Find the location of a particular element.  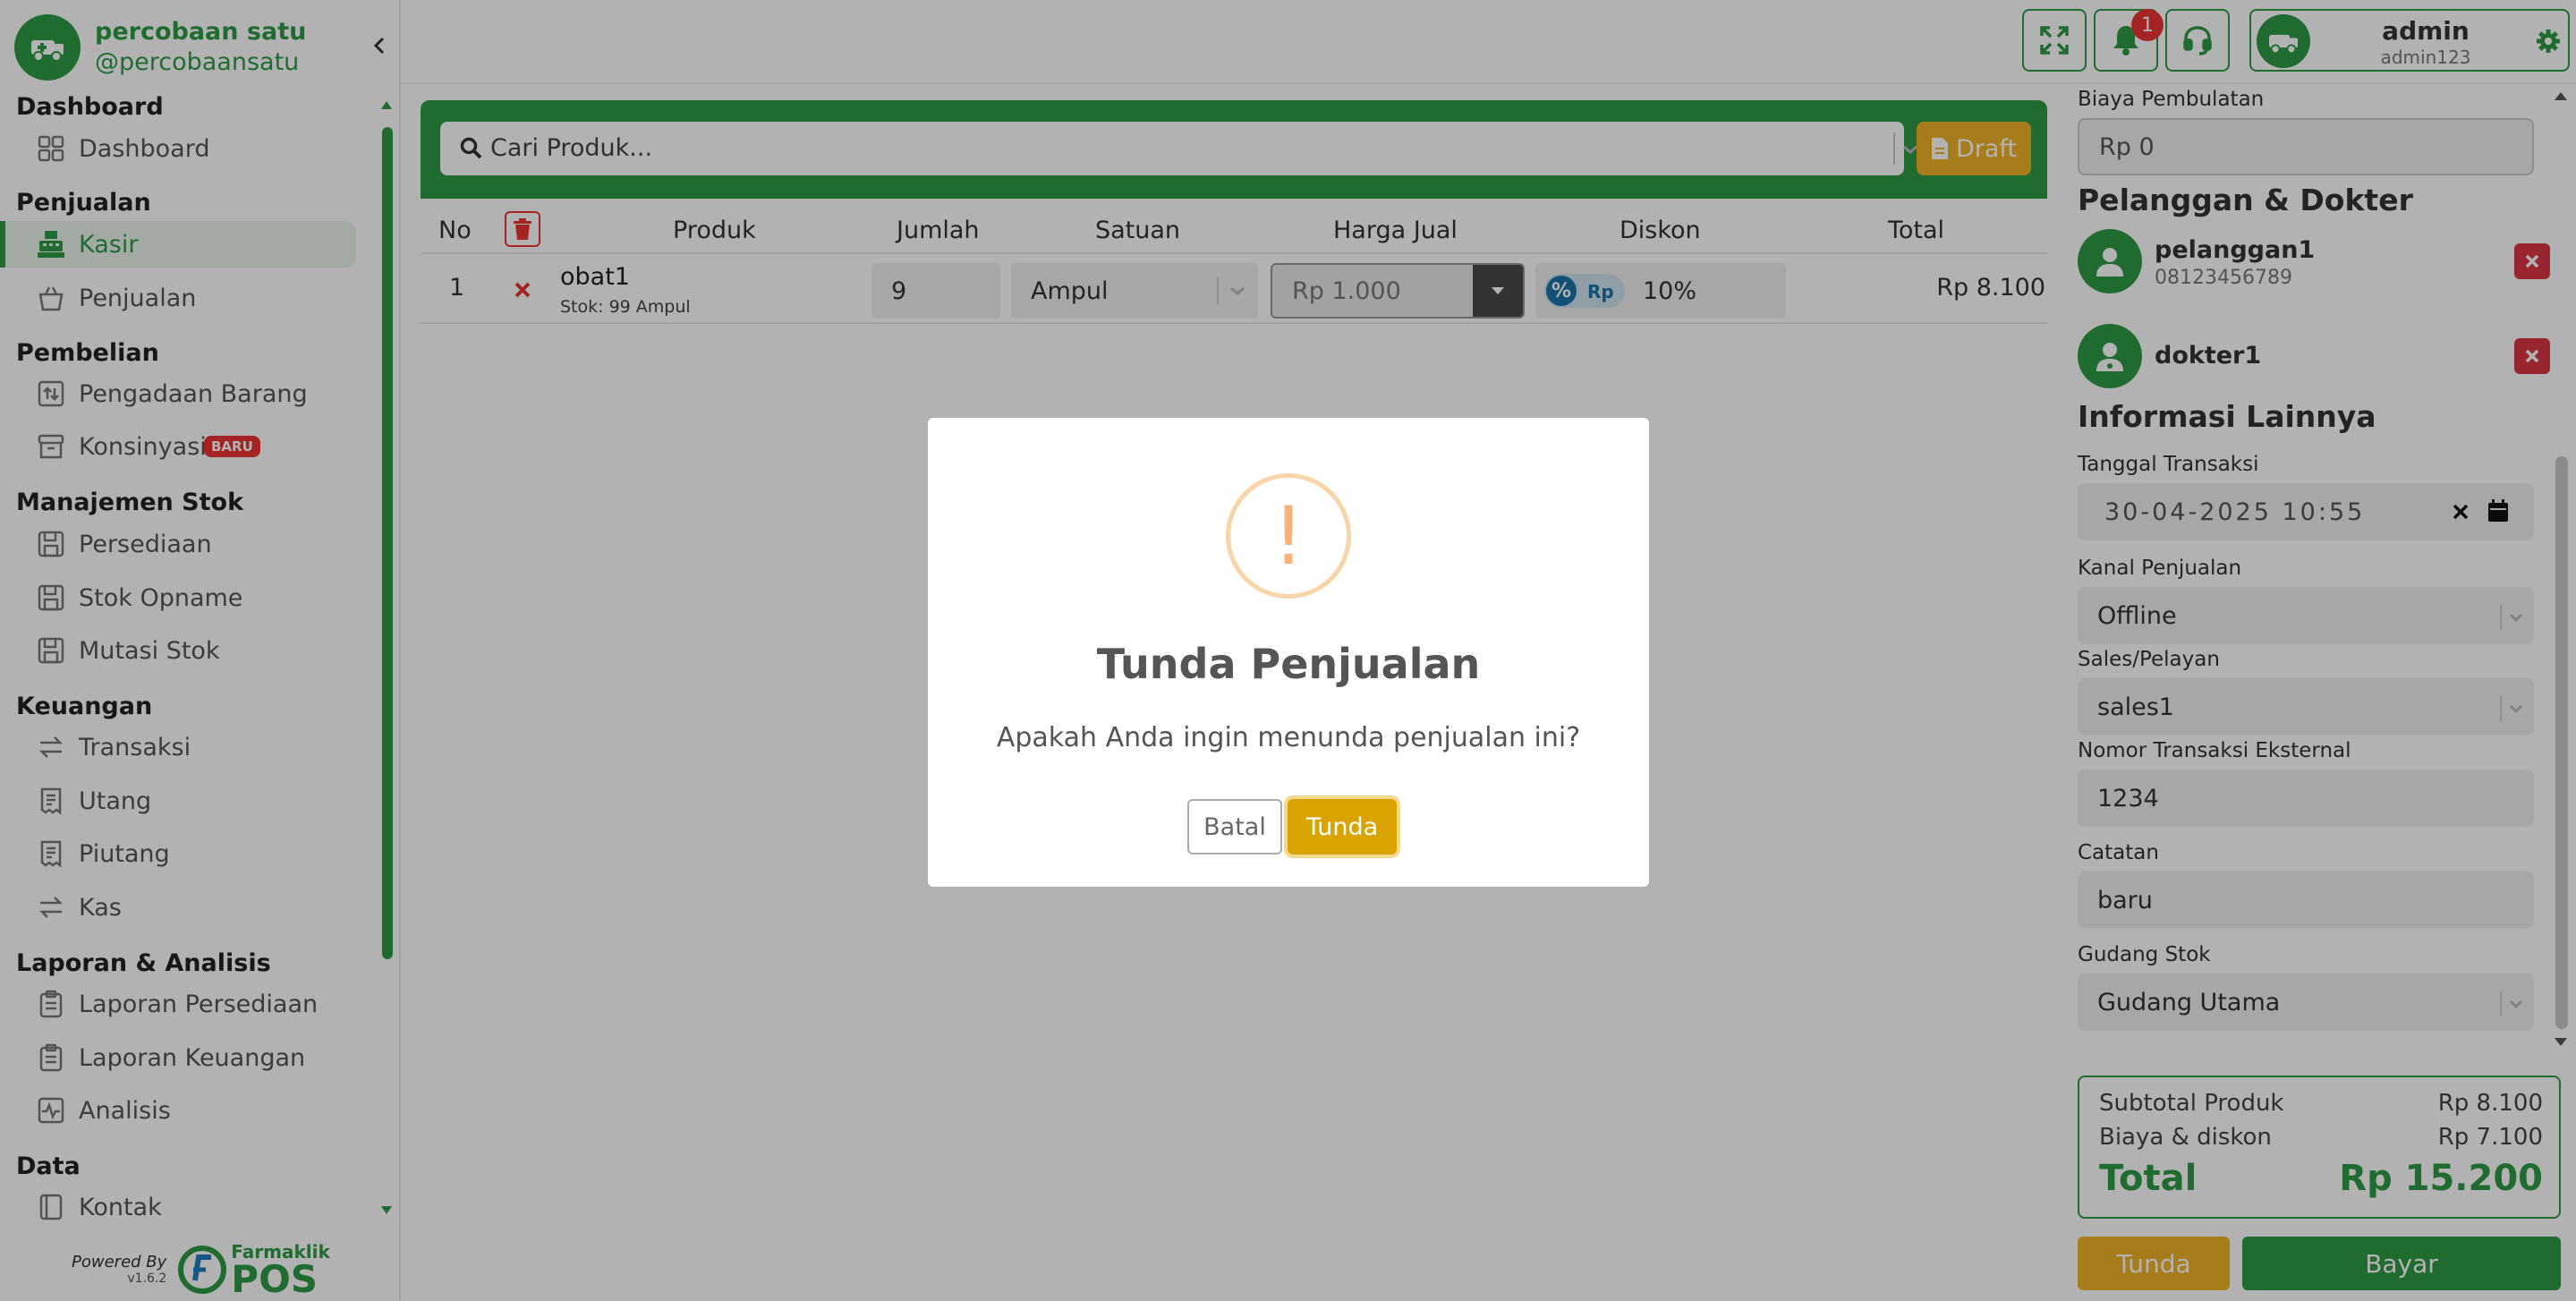

dialog-message: Apakah Anda ingin menunda penjualan ini? is located at coordinates (1288, 737).